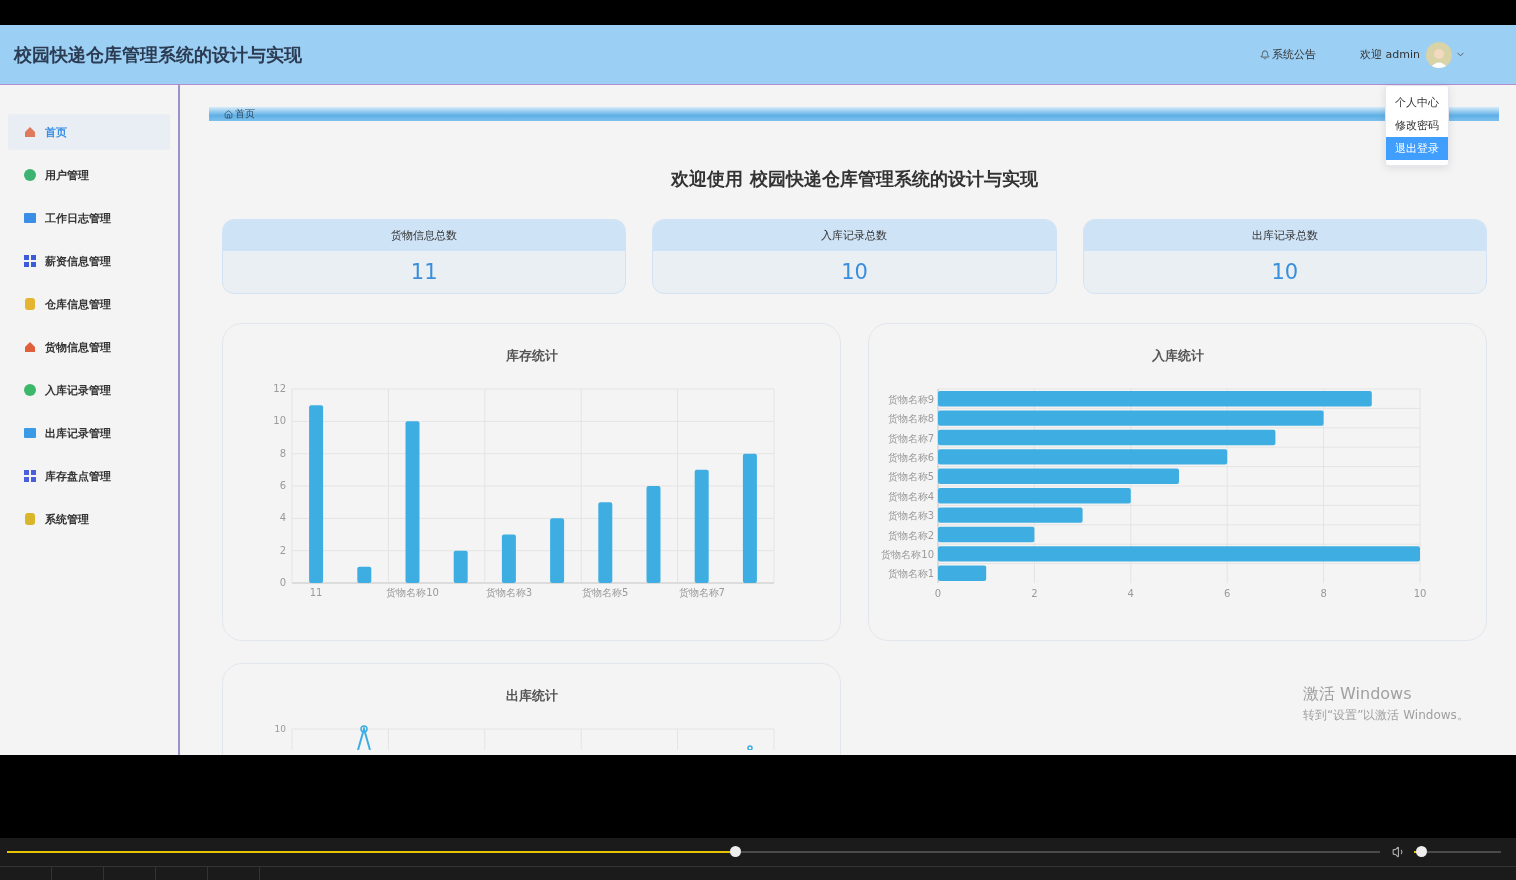 The height and width of the screenshot is (880, 1516). I want to click on activation-title: 激活 Windows, so click(1358, 694).